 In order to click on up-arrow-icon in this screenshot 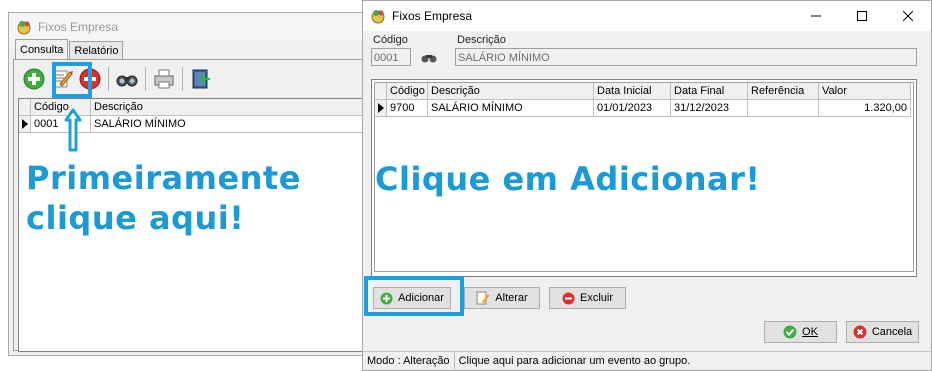, I will do `click(73, 130)`.